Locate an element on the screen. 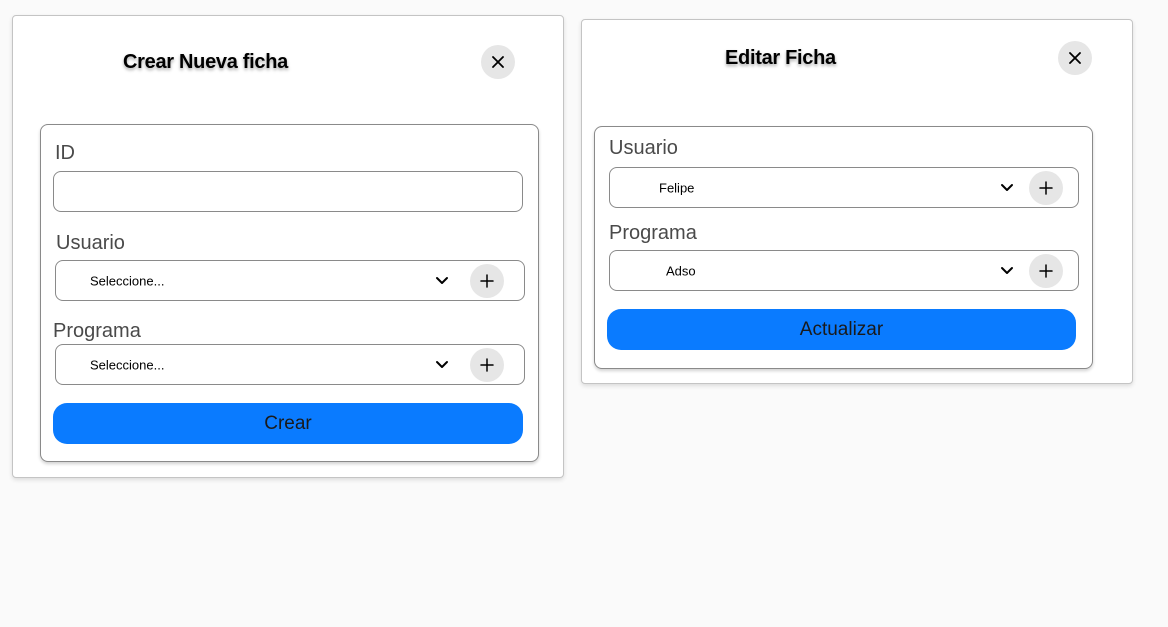 Image resolution: width=1168 pixels, height=627 pixels. id-label: ID is located at coordinates (65, 153).